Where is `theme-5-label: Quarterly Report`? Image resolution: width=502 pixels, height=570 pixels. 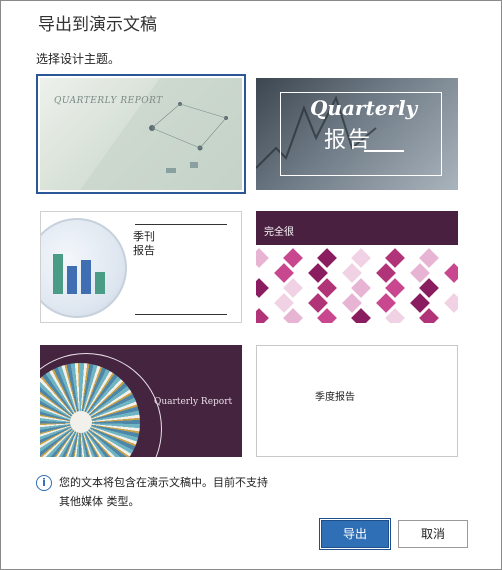 theme-5-label: Quarterly Report is located at coordinates (193, 402).